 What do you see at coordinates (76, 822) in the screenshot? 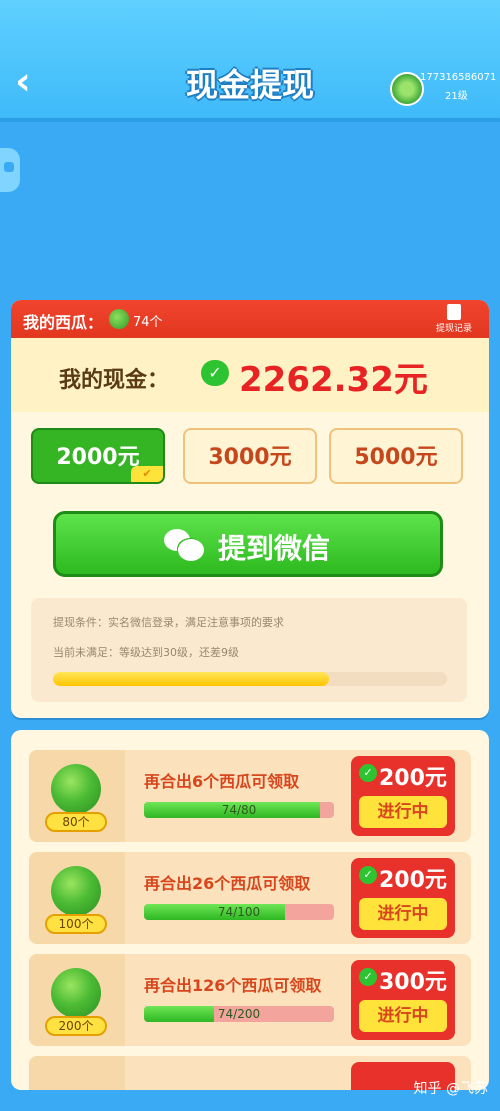
I see `melon-target-tag: 80个` at bounding box center [76, 822].